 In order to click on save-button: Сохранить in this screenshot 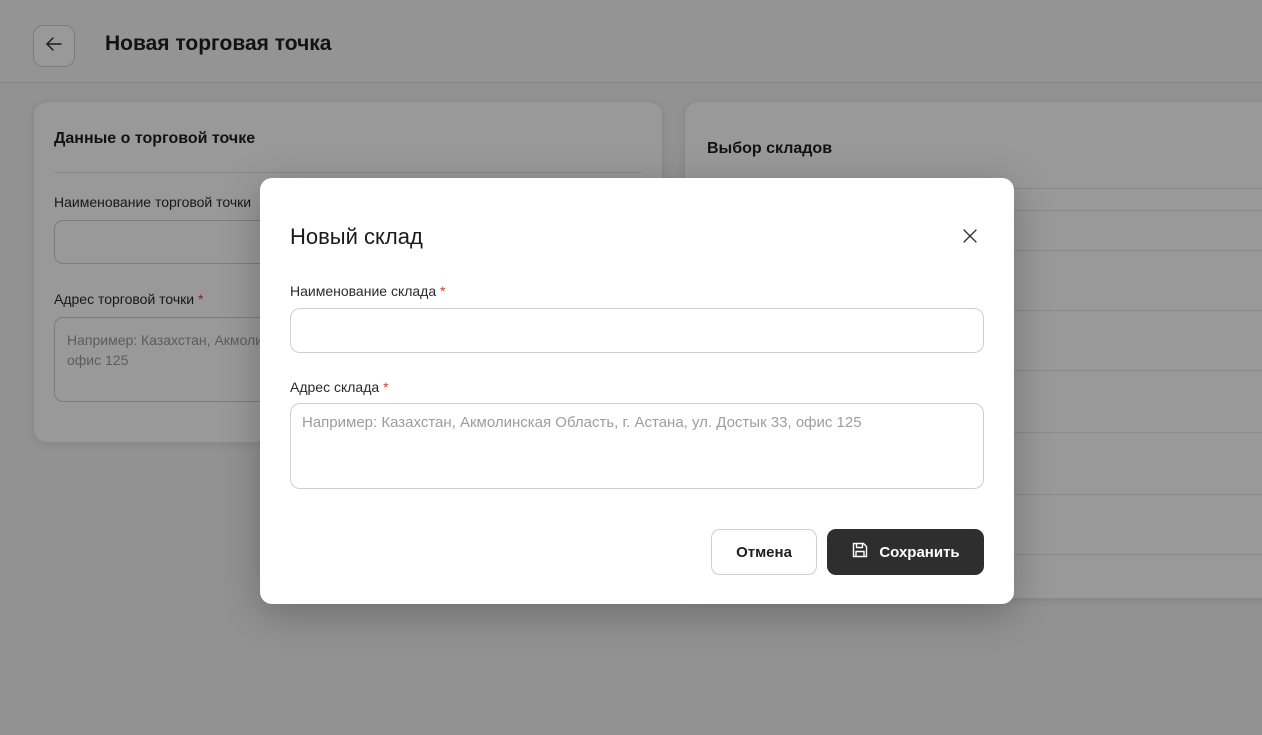, I will do `click(905, 552)`.